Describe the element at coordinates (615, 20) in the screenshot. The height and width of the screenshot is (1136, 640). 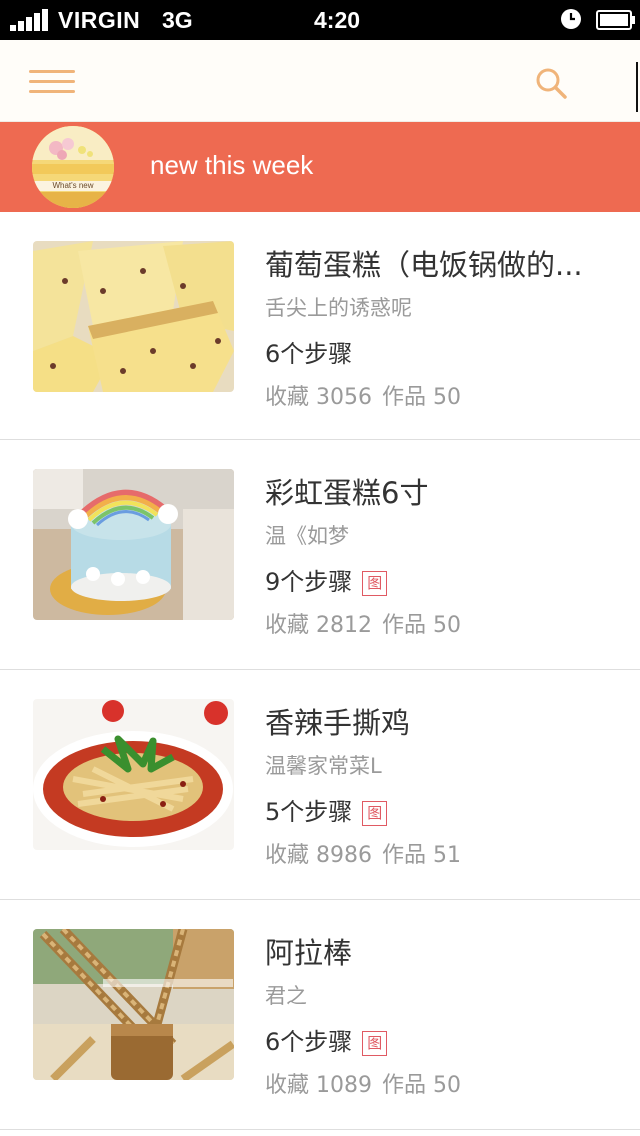
I see `battery-icon` at that location.